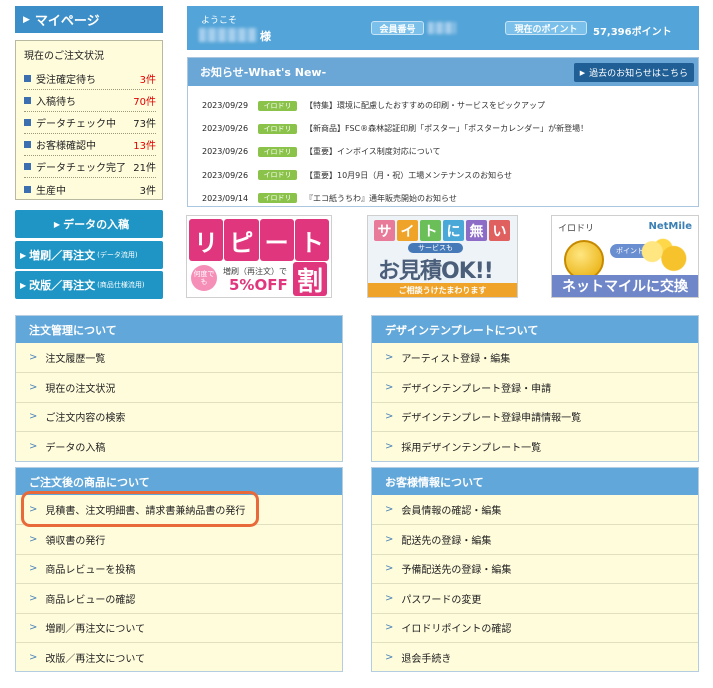  What do you see at coordinates (443, 72) in the screenshot?
I see `news-header: お知らせ-What's New- ▶ 過去のお知らせはこちら` at bounding box center [443, 72].